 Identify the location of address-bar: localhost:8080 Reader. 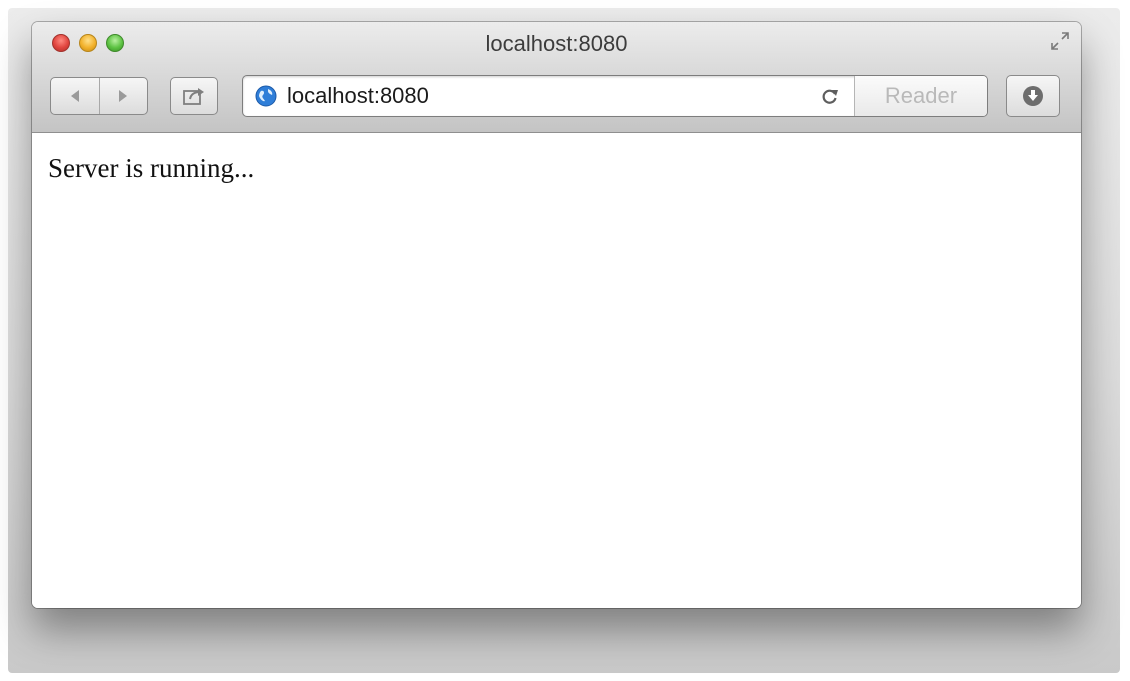
(615, 96).